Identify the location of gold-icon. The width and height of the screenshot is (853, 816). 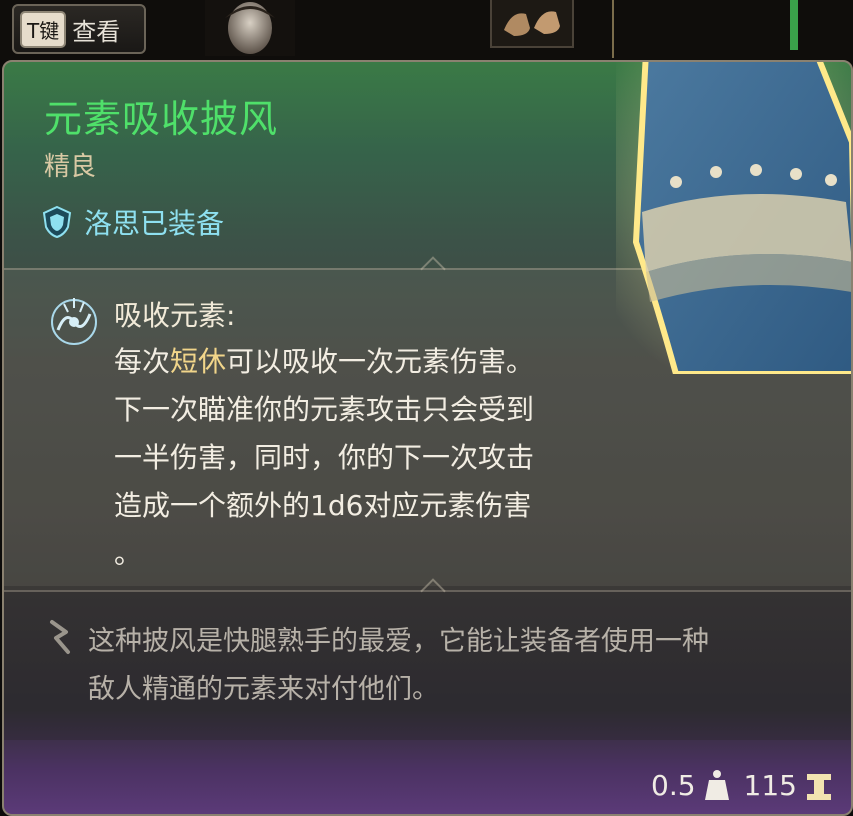
(819, 787).